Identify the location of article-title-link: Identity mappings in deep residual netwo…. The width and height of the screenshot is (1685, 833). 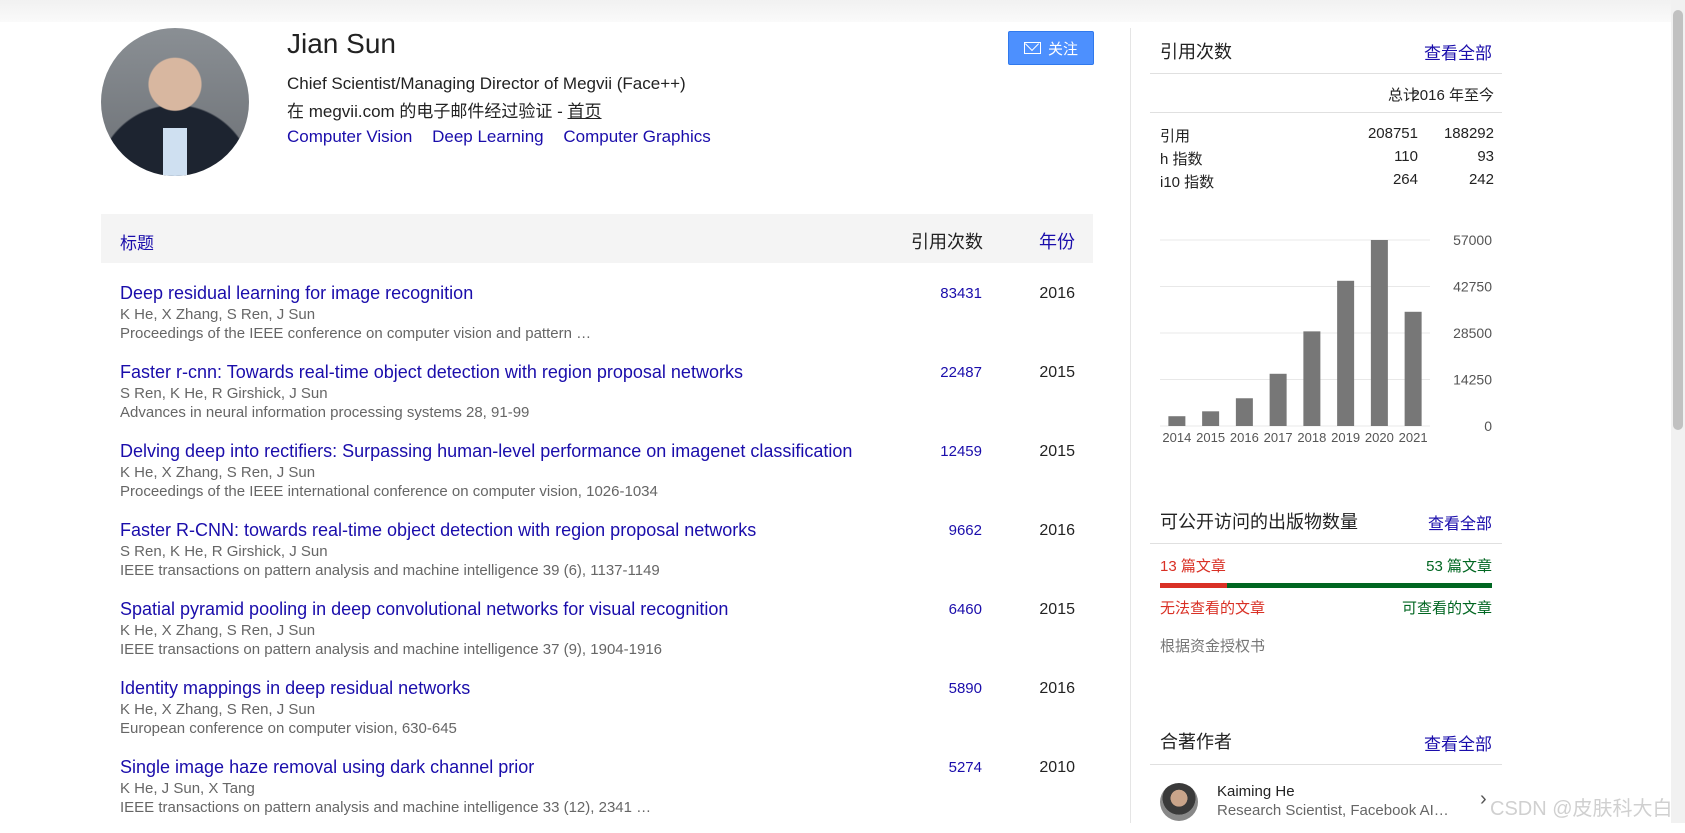
(295, 688).